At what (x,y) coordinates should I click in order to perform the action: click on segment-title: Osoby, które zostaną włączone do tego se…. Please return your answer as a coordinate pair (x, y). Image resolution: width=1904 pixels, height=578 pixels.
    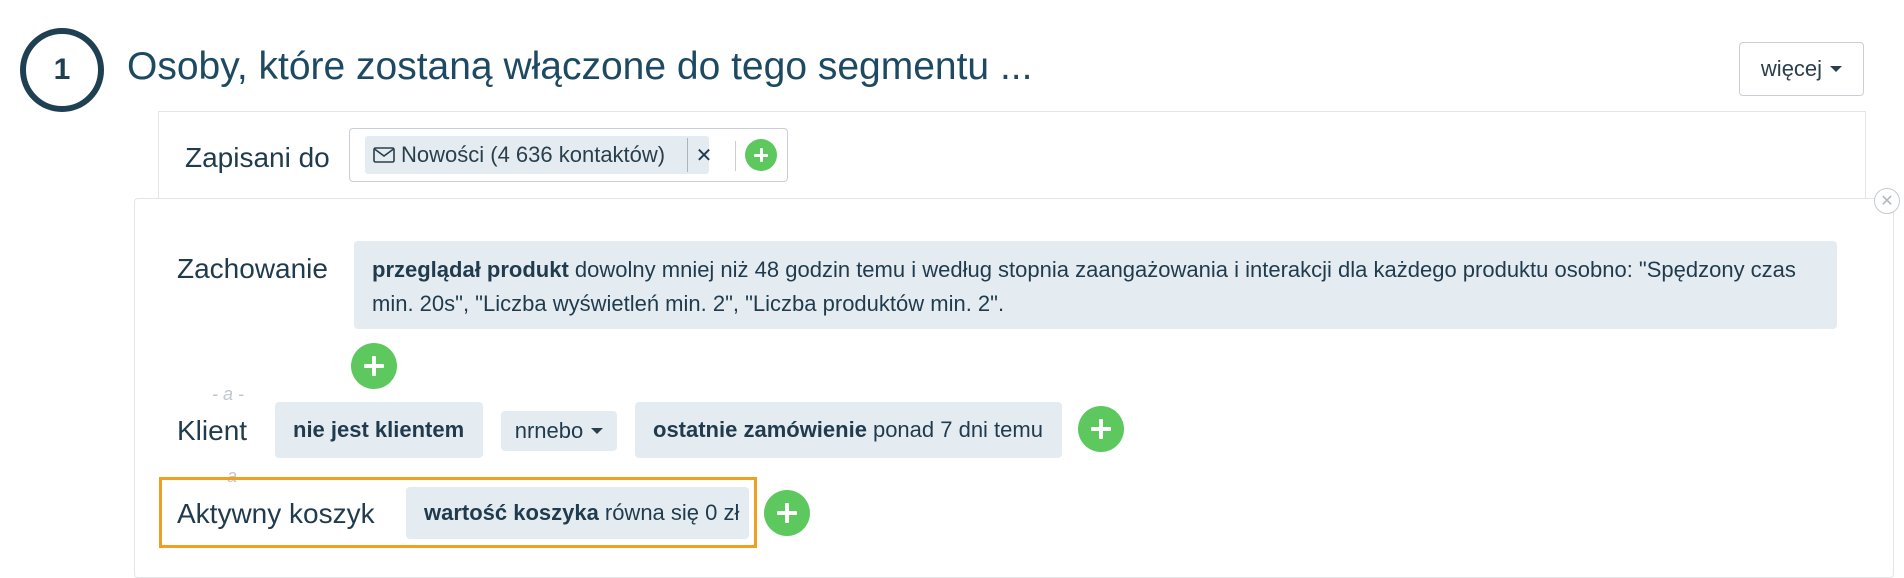
    Looking at the image, I should click on (580, 66).